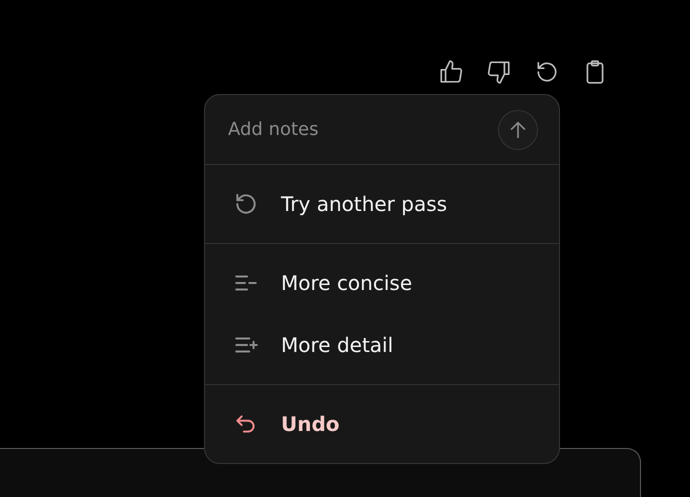 The image size is (690, 497). Describe the element at coordinates (382, 424) in the screenshot. I see `menu-item: Undo` at that location.